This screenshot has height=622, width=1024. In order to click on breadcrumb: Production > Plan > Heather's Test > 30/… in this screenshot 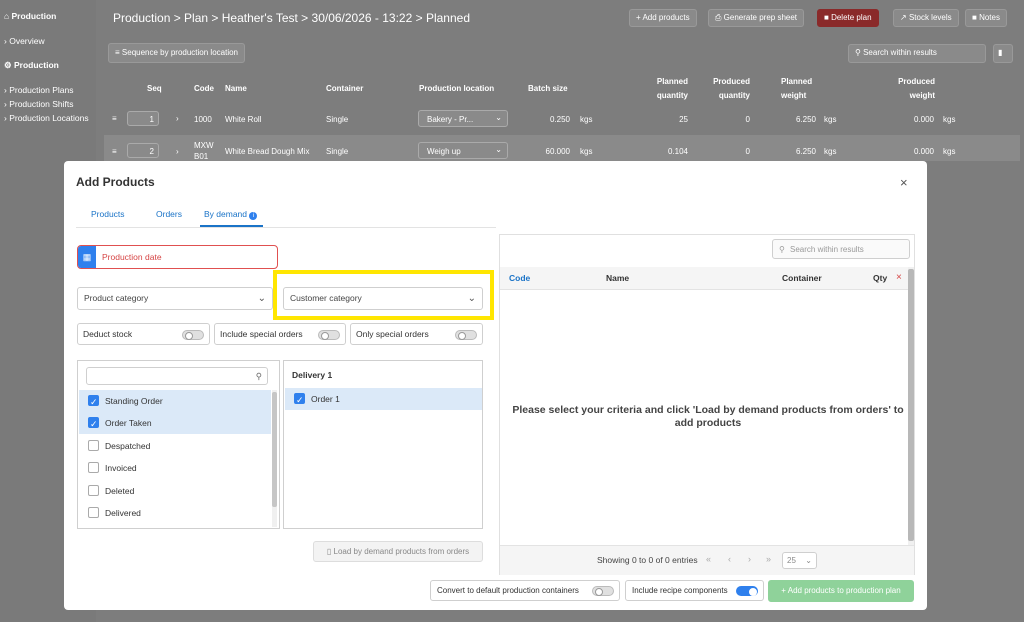, I will do `click(291, 18)`.